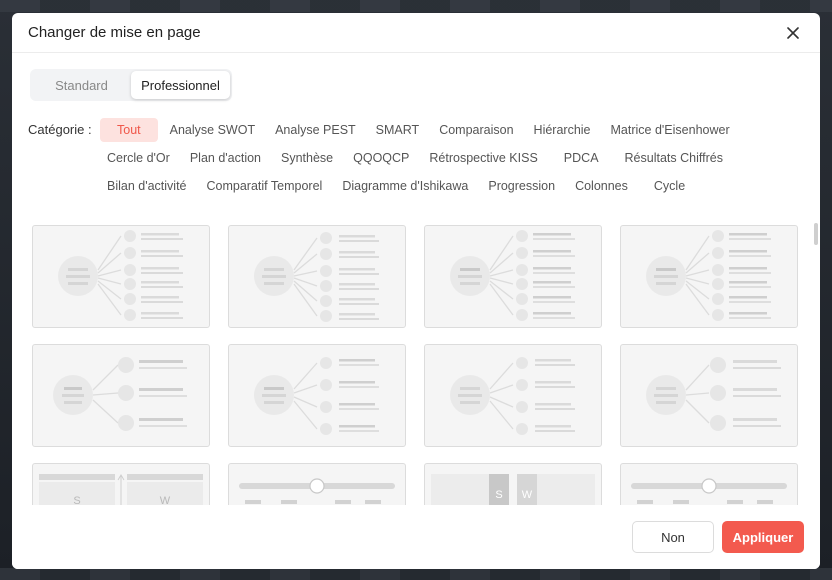 The image size is (832, 580). What do you see at coordinates (763, 537) in the screenshot?
I see `apply-button: Appliquer` at bounding box center [763, 537].